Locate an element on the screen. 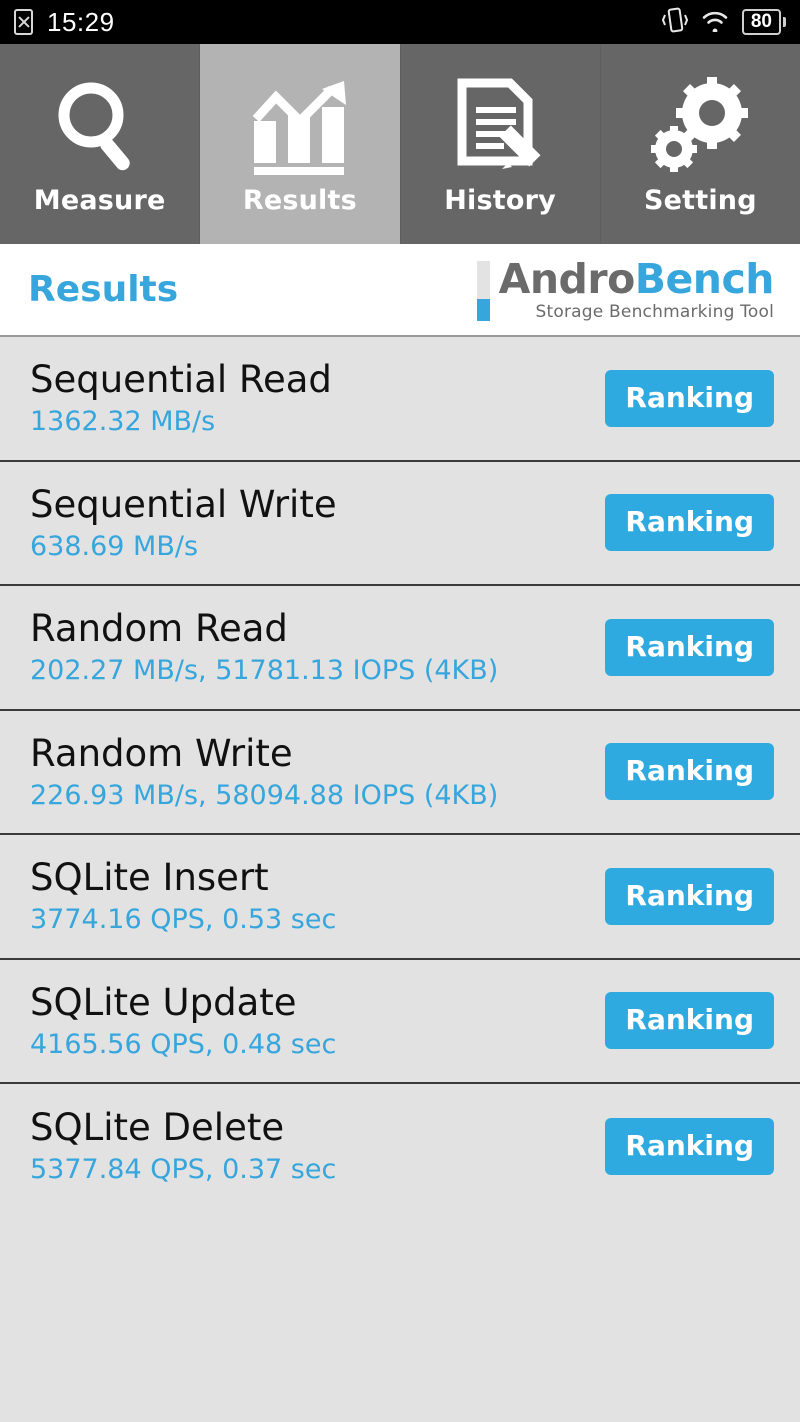 The height and width of the screenshot is (1422, 800). result-value: 1362.32 MB/s is located at coordinates (123, 422).